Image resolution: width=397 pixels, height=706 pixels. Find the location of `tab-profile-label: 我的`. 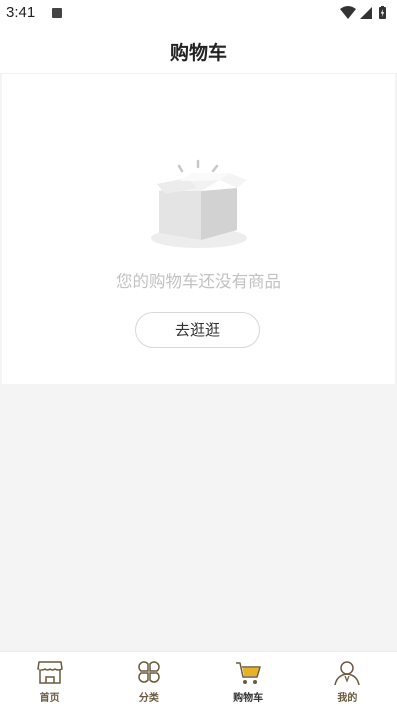

tab-profile-label: 我的 is located at coordinates (347, 698).